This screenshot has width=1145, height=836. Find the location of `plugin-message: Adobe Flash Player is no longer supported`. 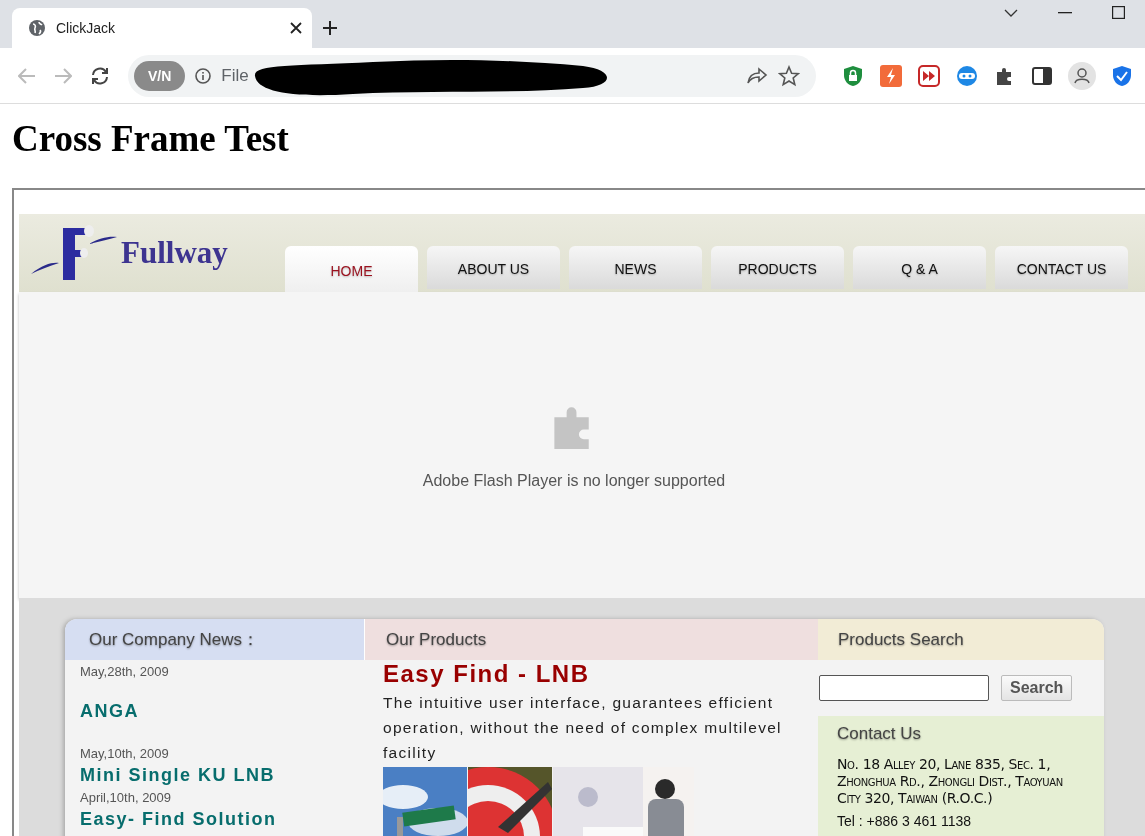

plugin-message: Adobe Flash Player is no longer supported is located at coordinates (574, 481).